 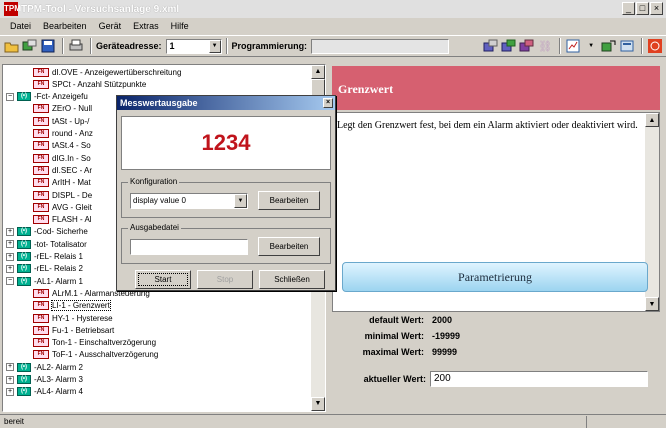 I want to click on status-pane, so click(x=626, y=422).